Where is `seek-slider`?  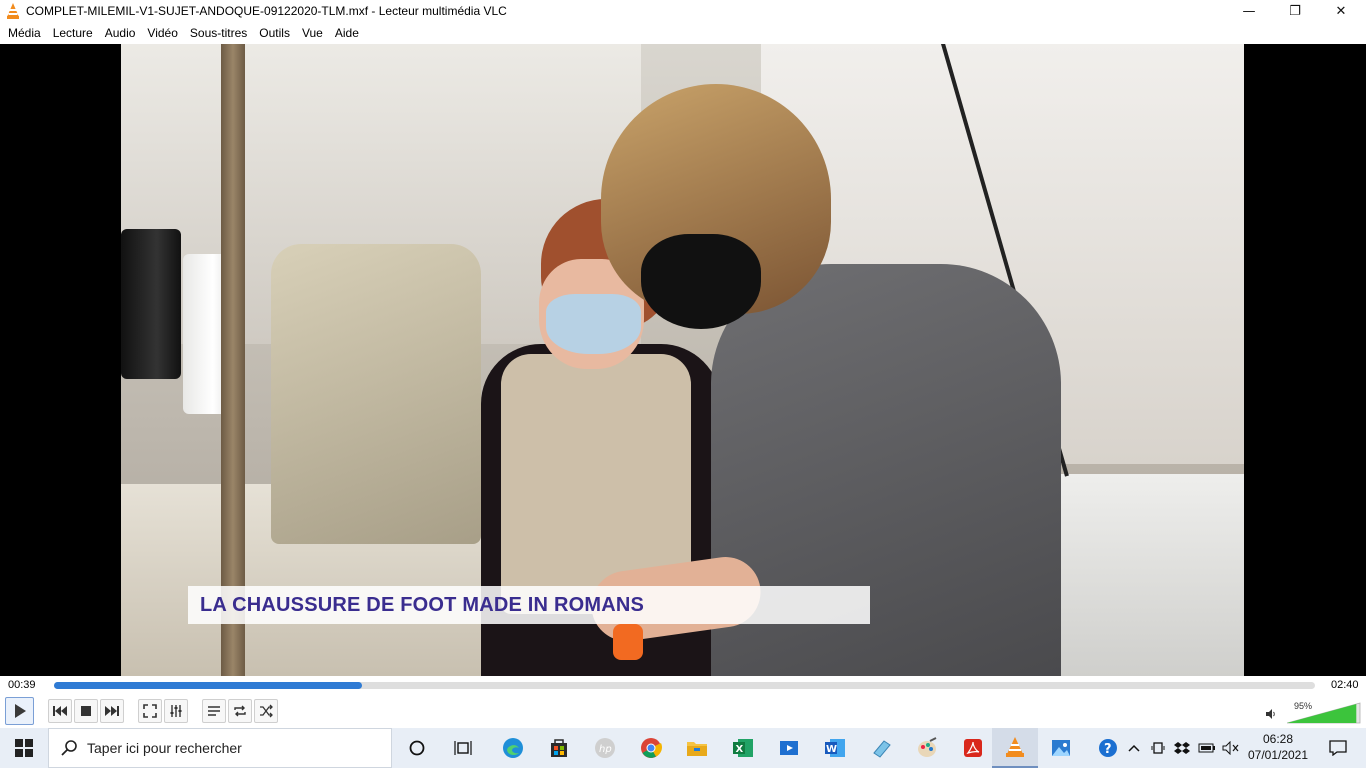
seek-slider is located at coordinates (684, 685).